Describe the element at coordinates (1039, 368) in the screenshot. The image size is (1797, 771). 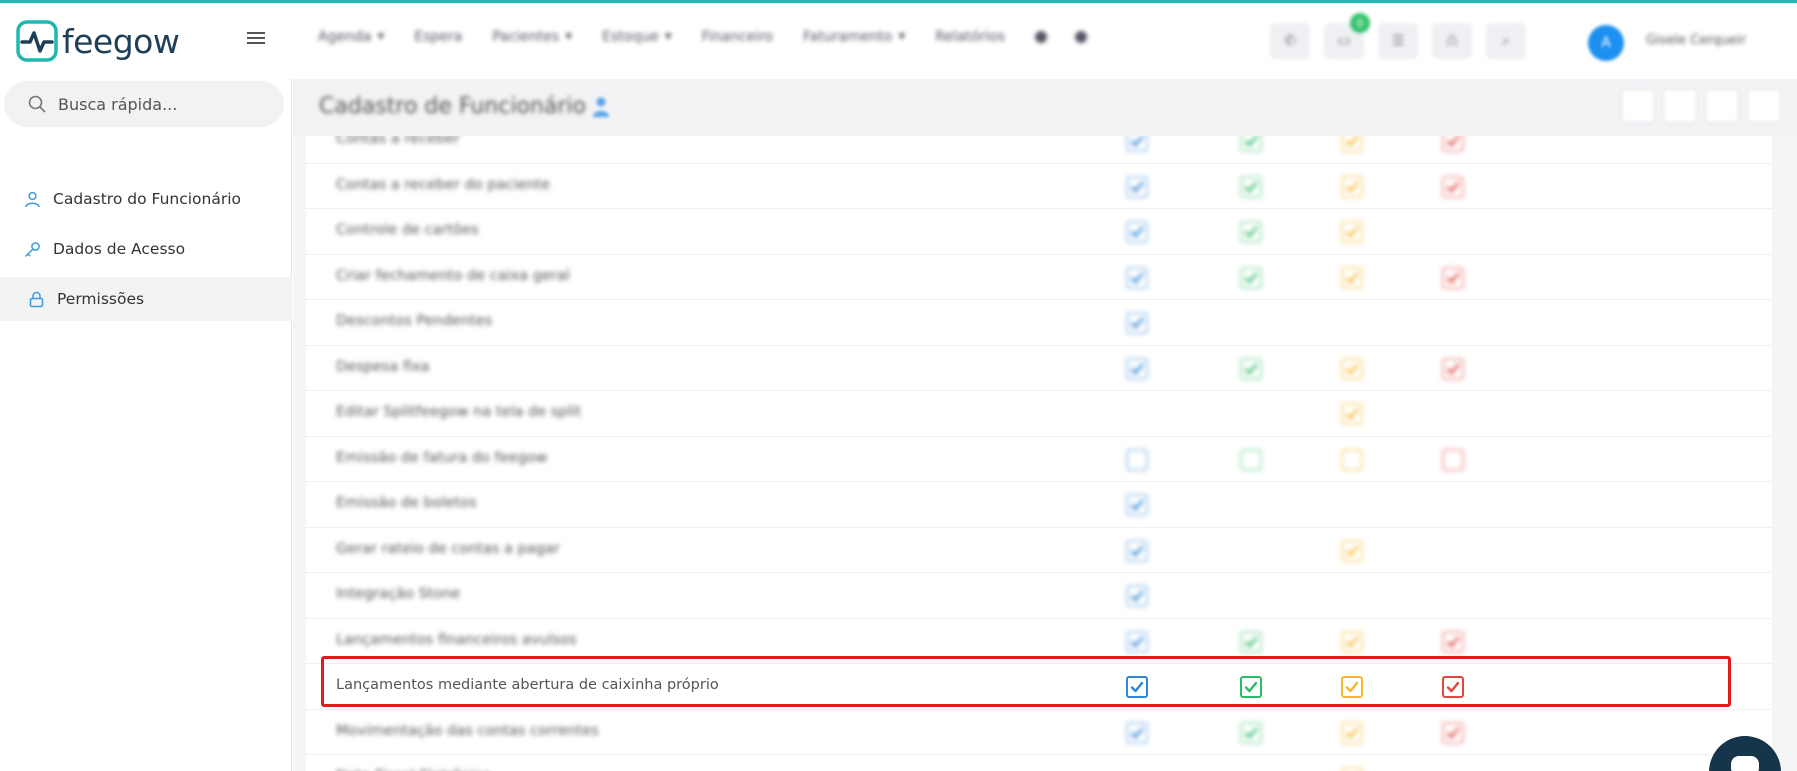
I see `table-row: Despesa fixa` at that location.